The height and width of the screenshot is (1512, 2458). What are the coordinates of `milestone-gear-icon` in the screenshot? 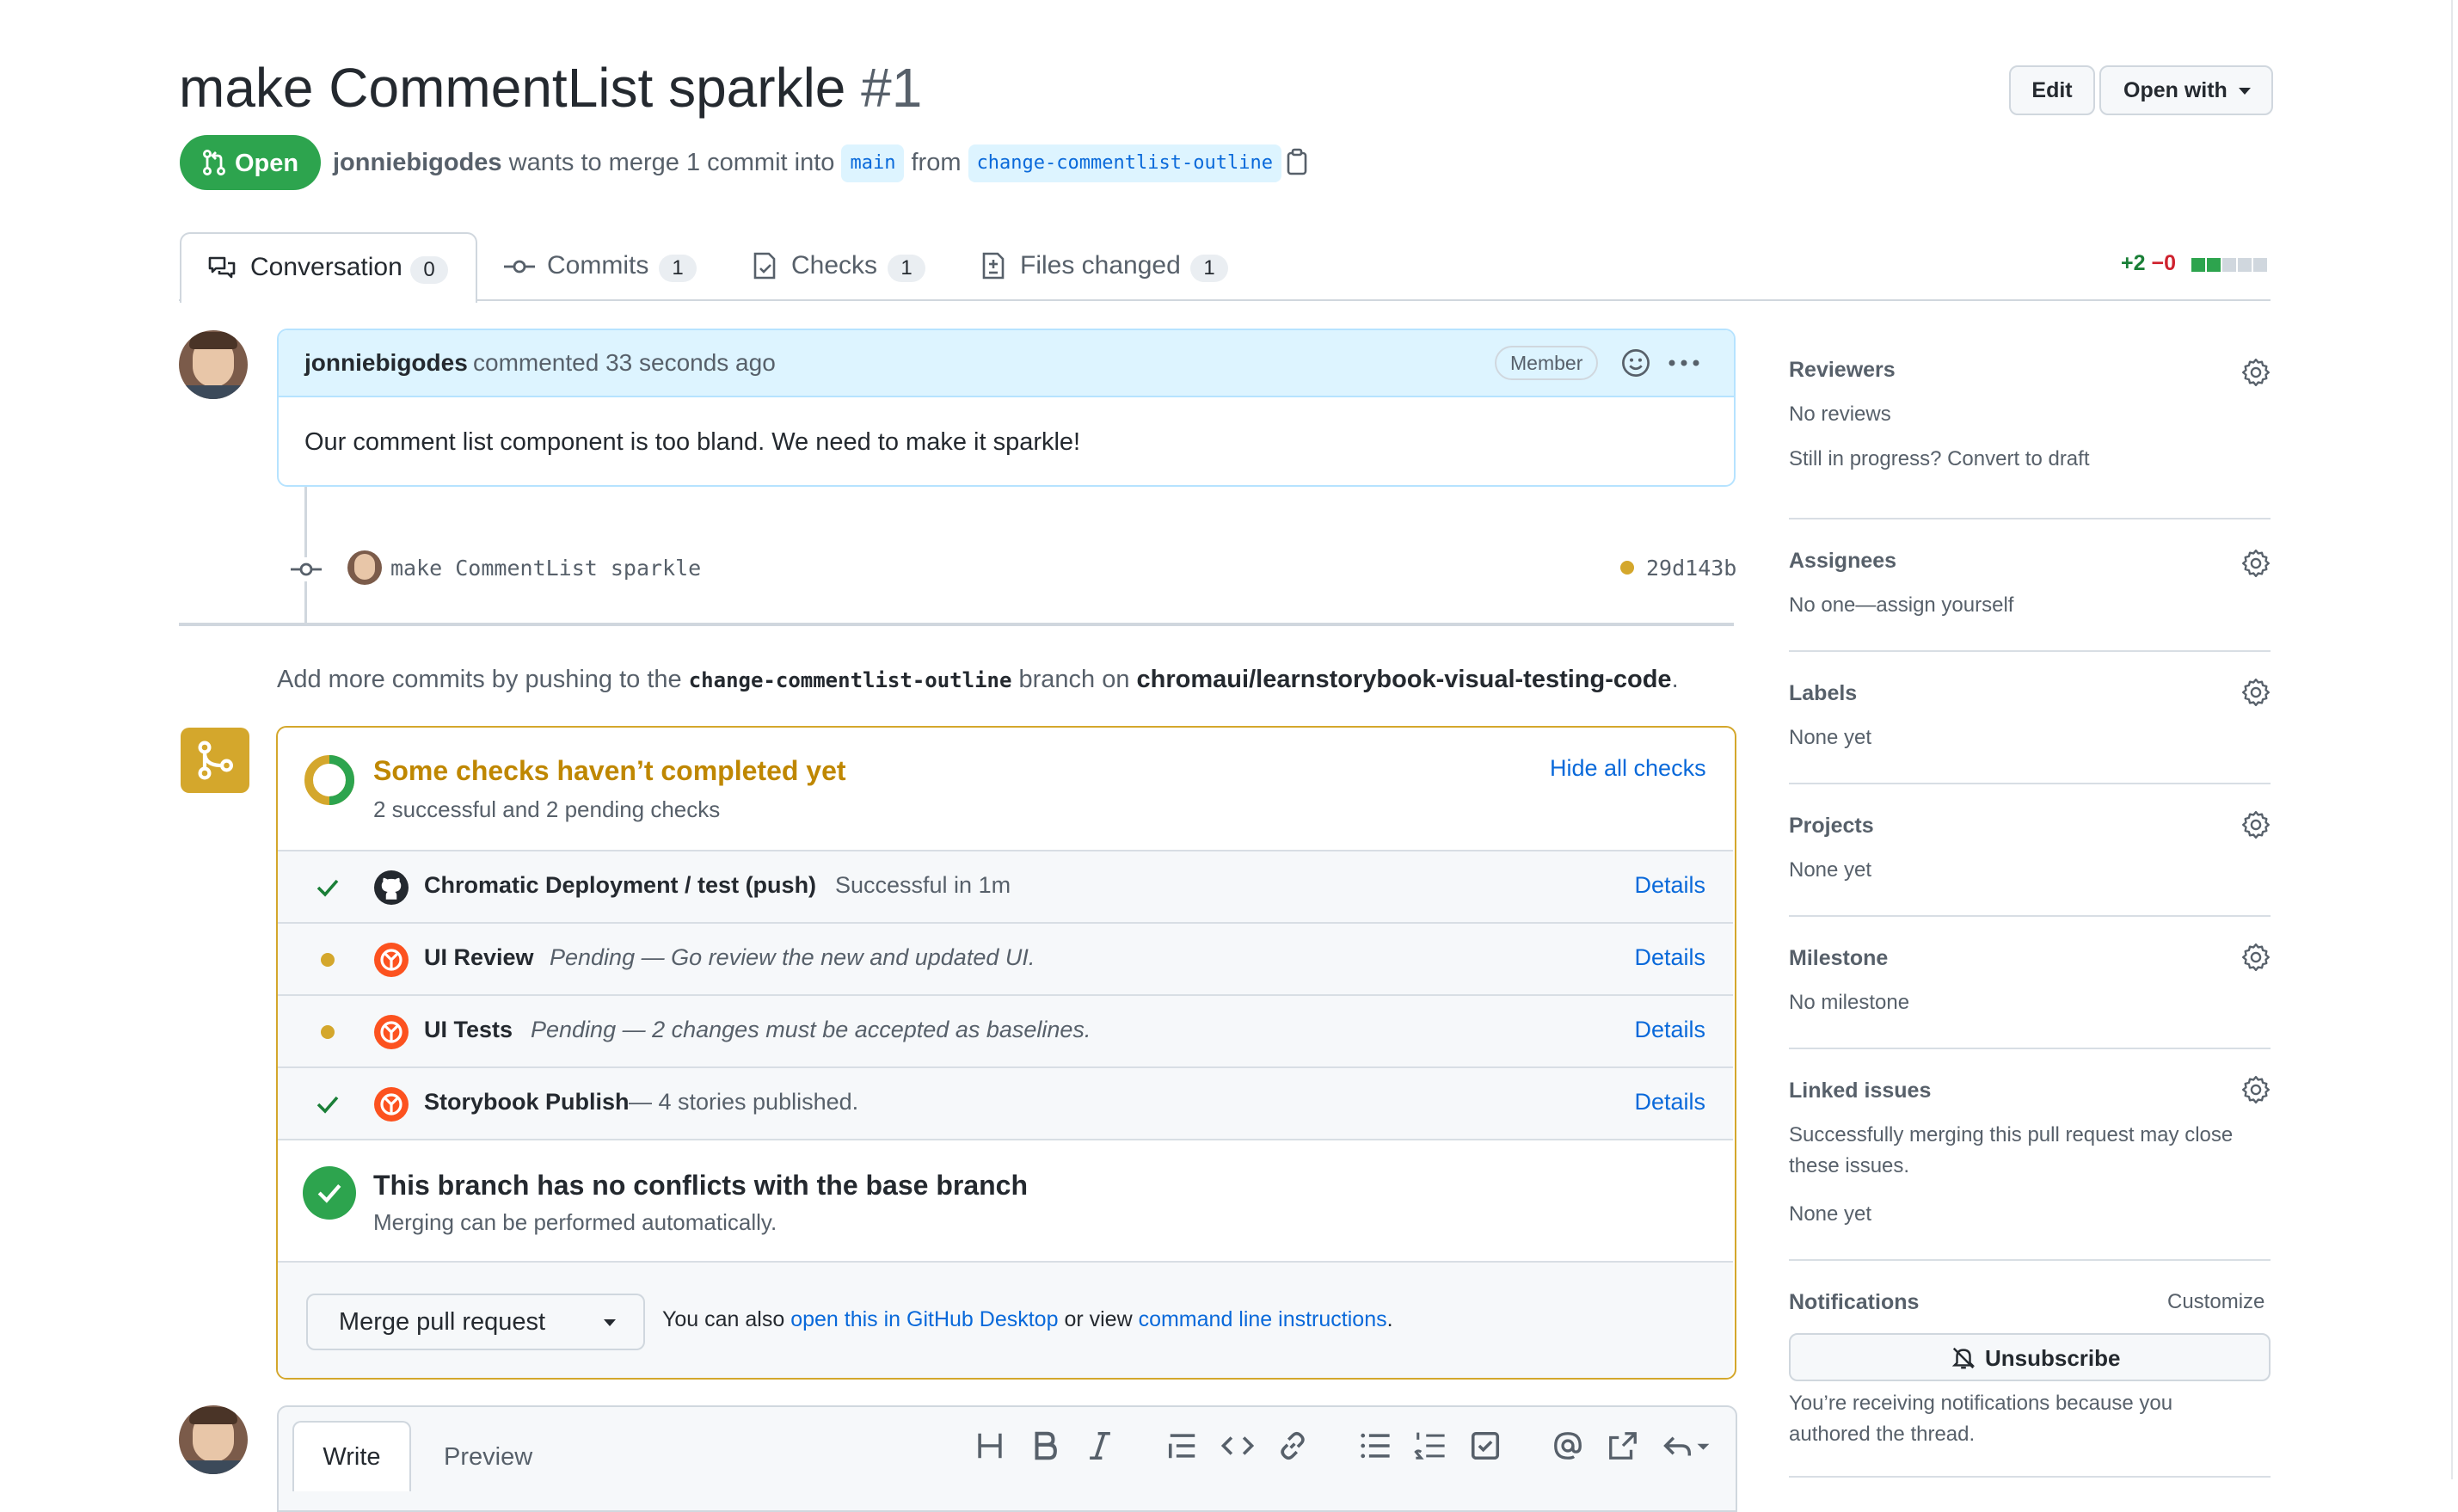 It's located at (2256, 958).